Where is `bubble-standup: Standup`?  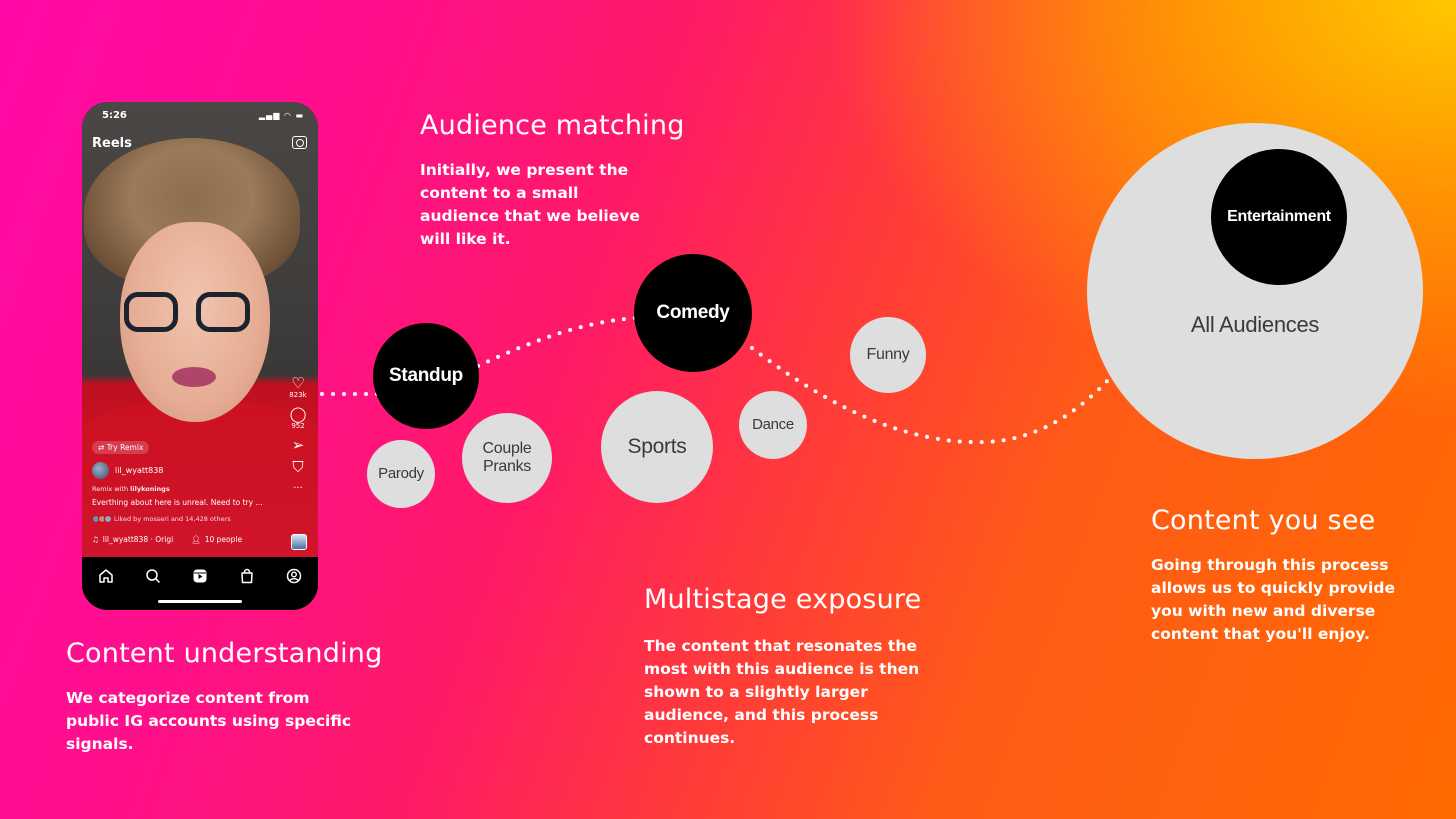 bubble-standup: Standup is located at coordinates (426, 376).